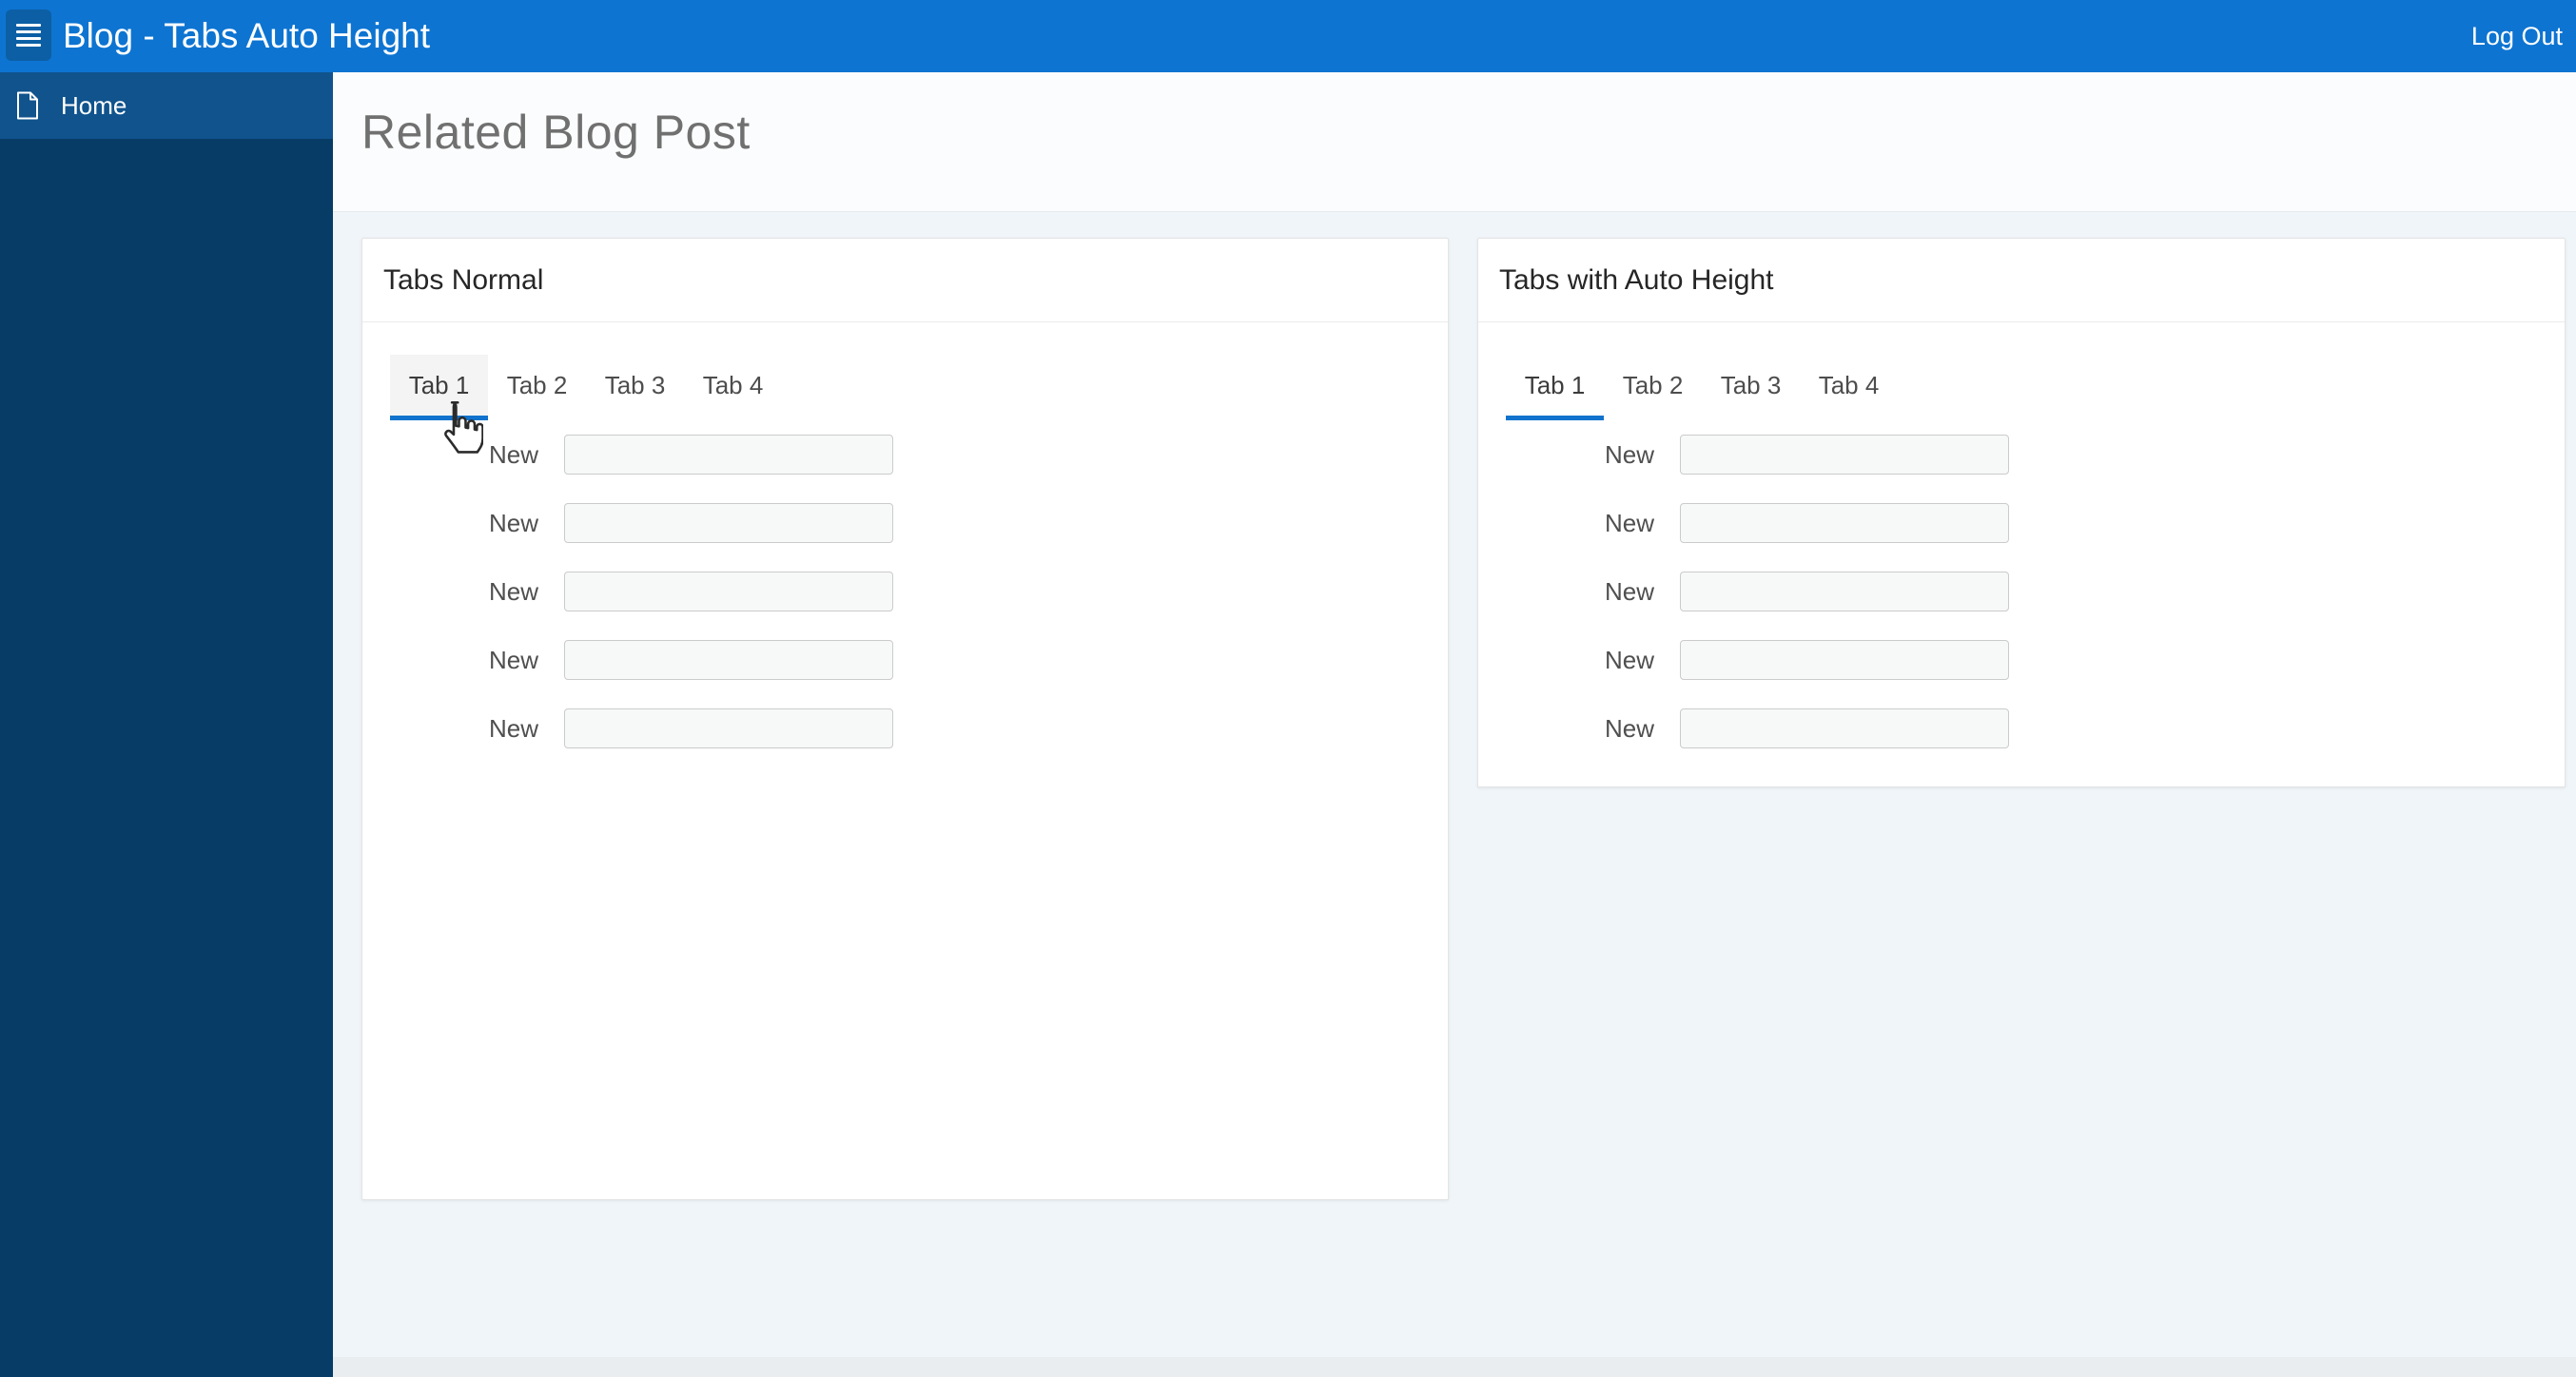 The image size is (2576, 1377). Describe the element at coordinates (247, 35) in the screenshot. I see `app-title: Blog - Tabs Auto Height` at that location.